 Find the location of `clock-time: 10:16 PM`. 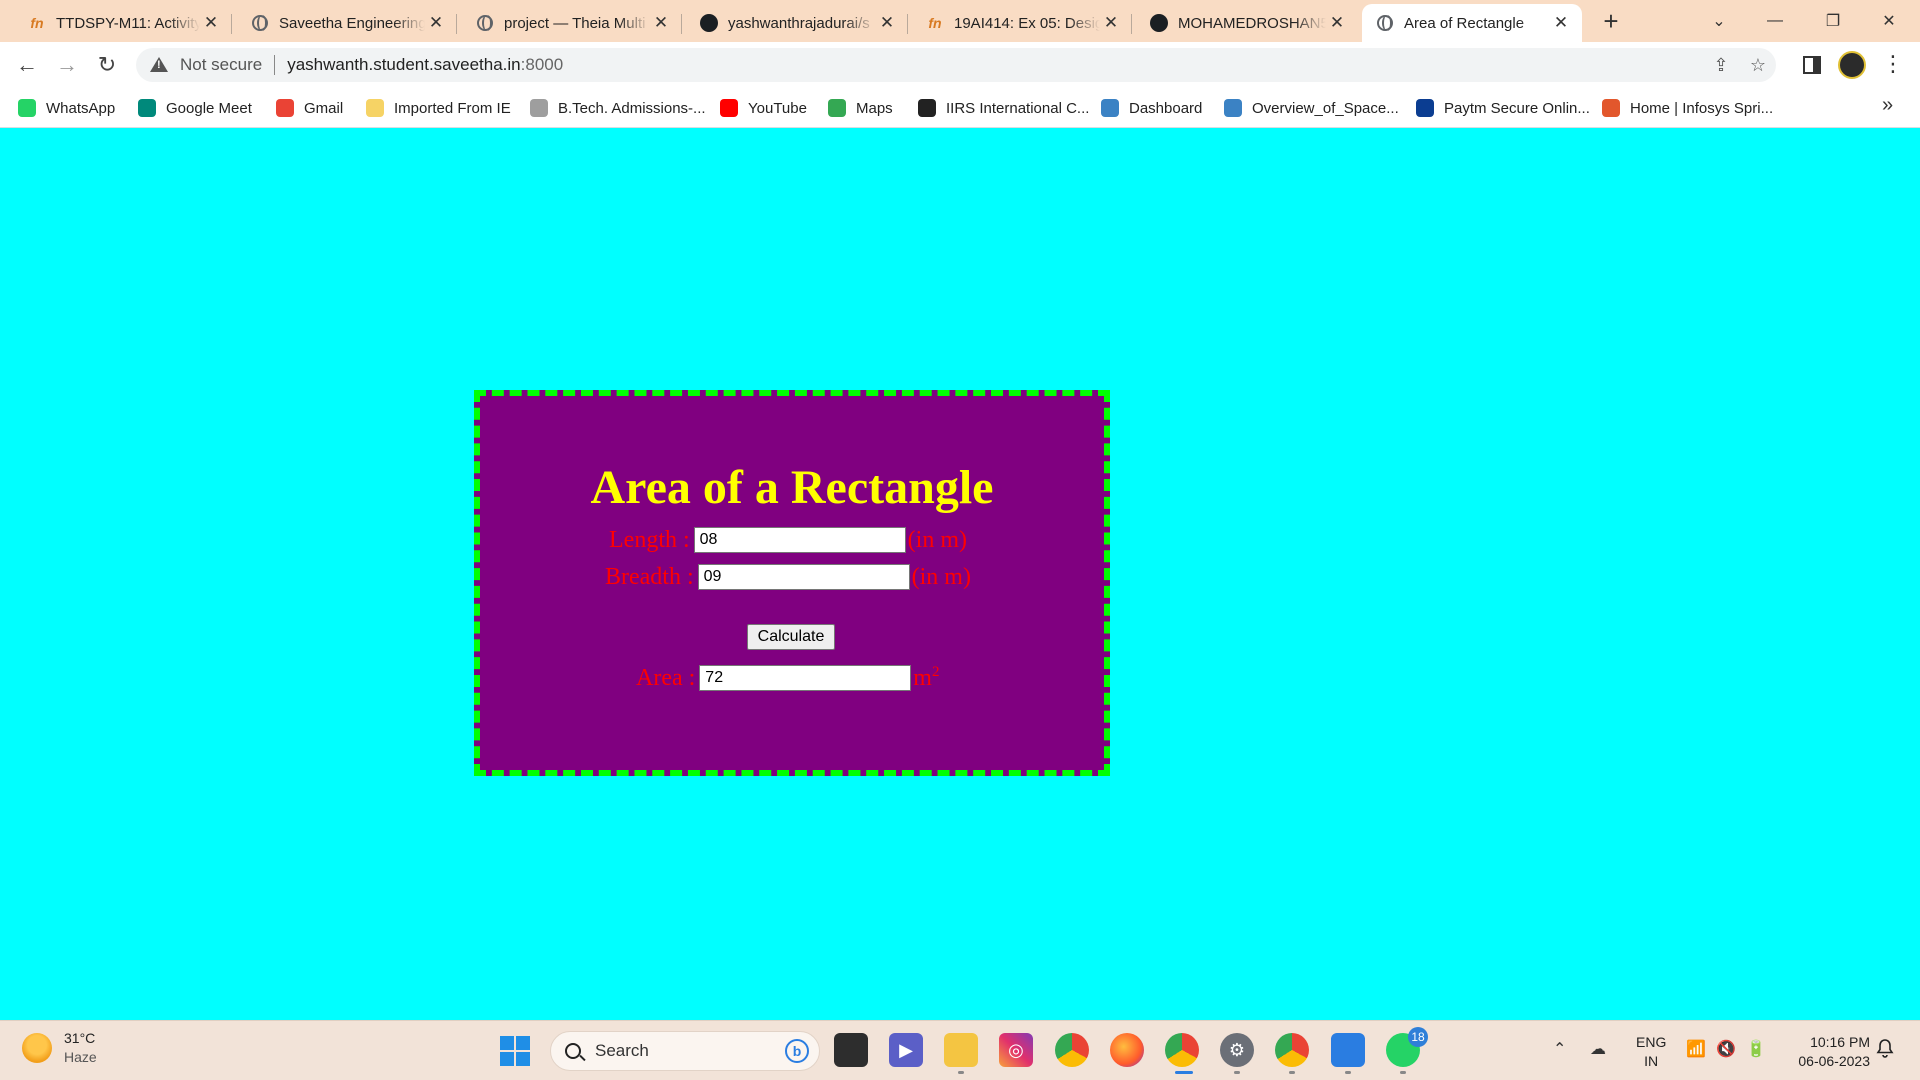

clock-time: 10:16 PM is located at coordinates (1840, 1042).